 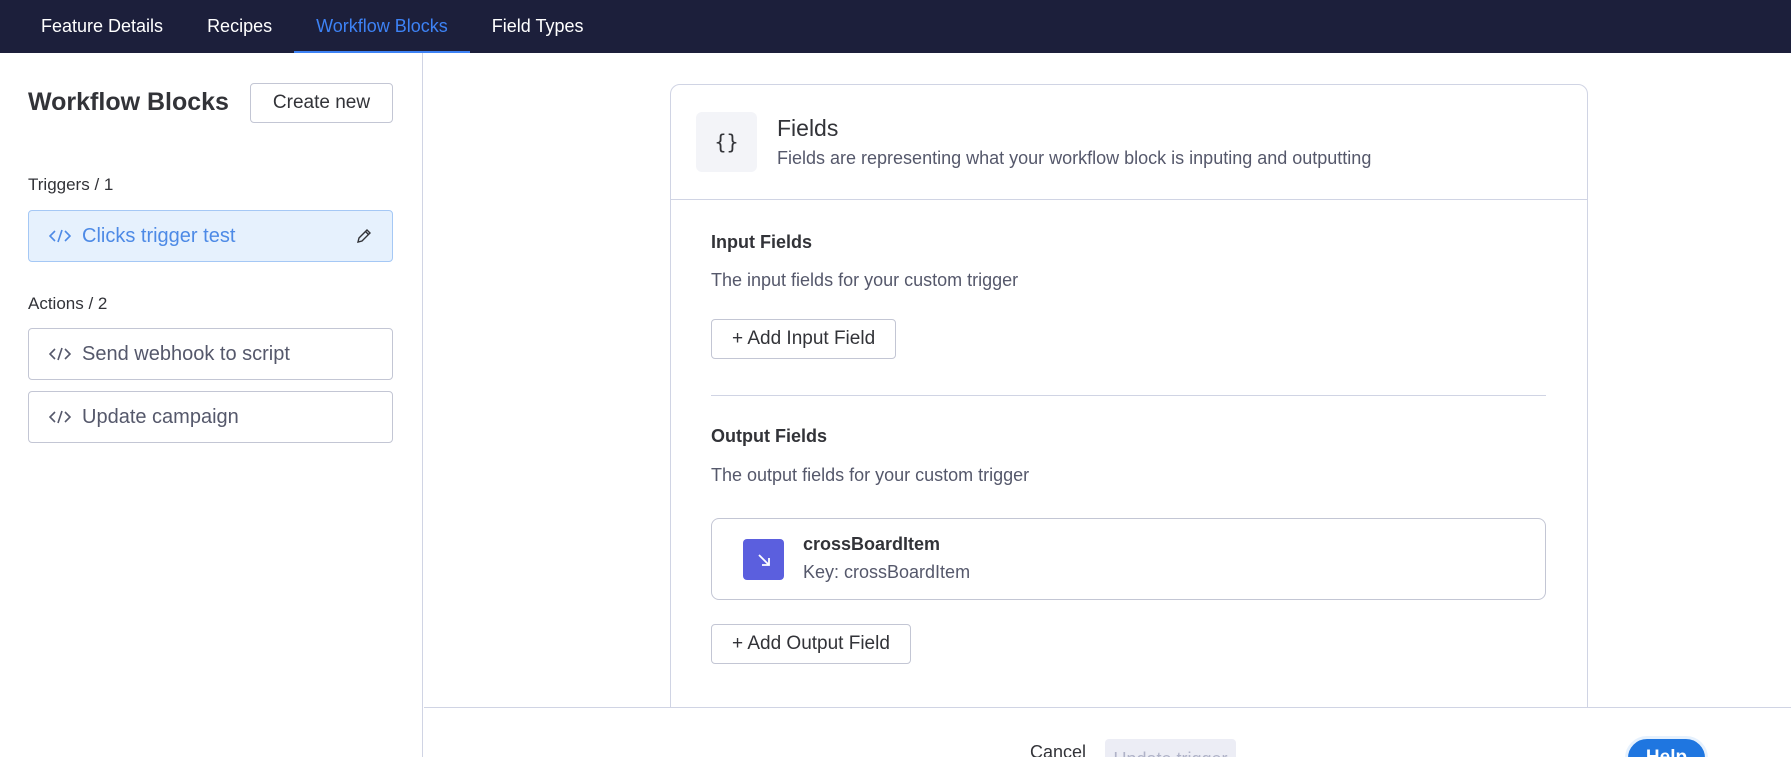 I want to click on create-new-button: Create new, so click(x=321, y=103).